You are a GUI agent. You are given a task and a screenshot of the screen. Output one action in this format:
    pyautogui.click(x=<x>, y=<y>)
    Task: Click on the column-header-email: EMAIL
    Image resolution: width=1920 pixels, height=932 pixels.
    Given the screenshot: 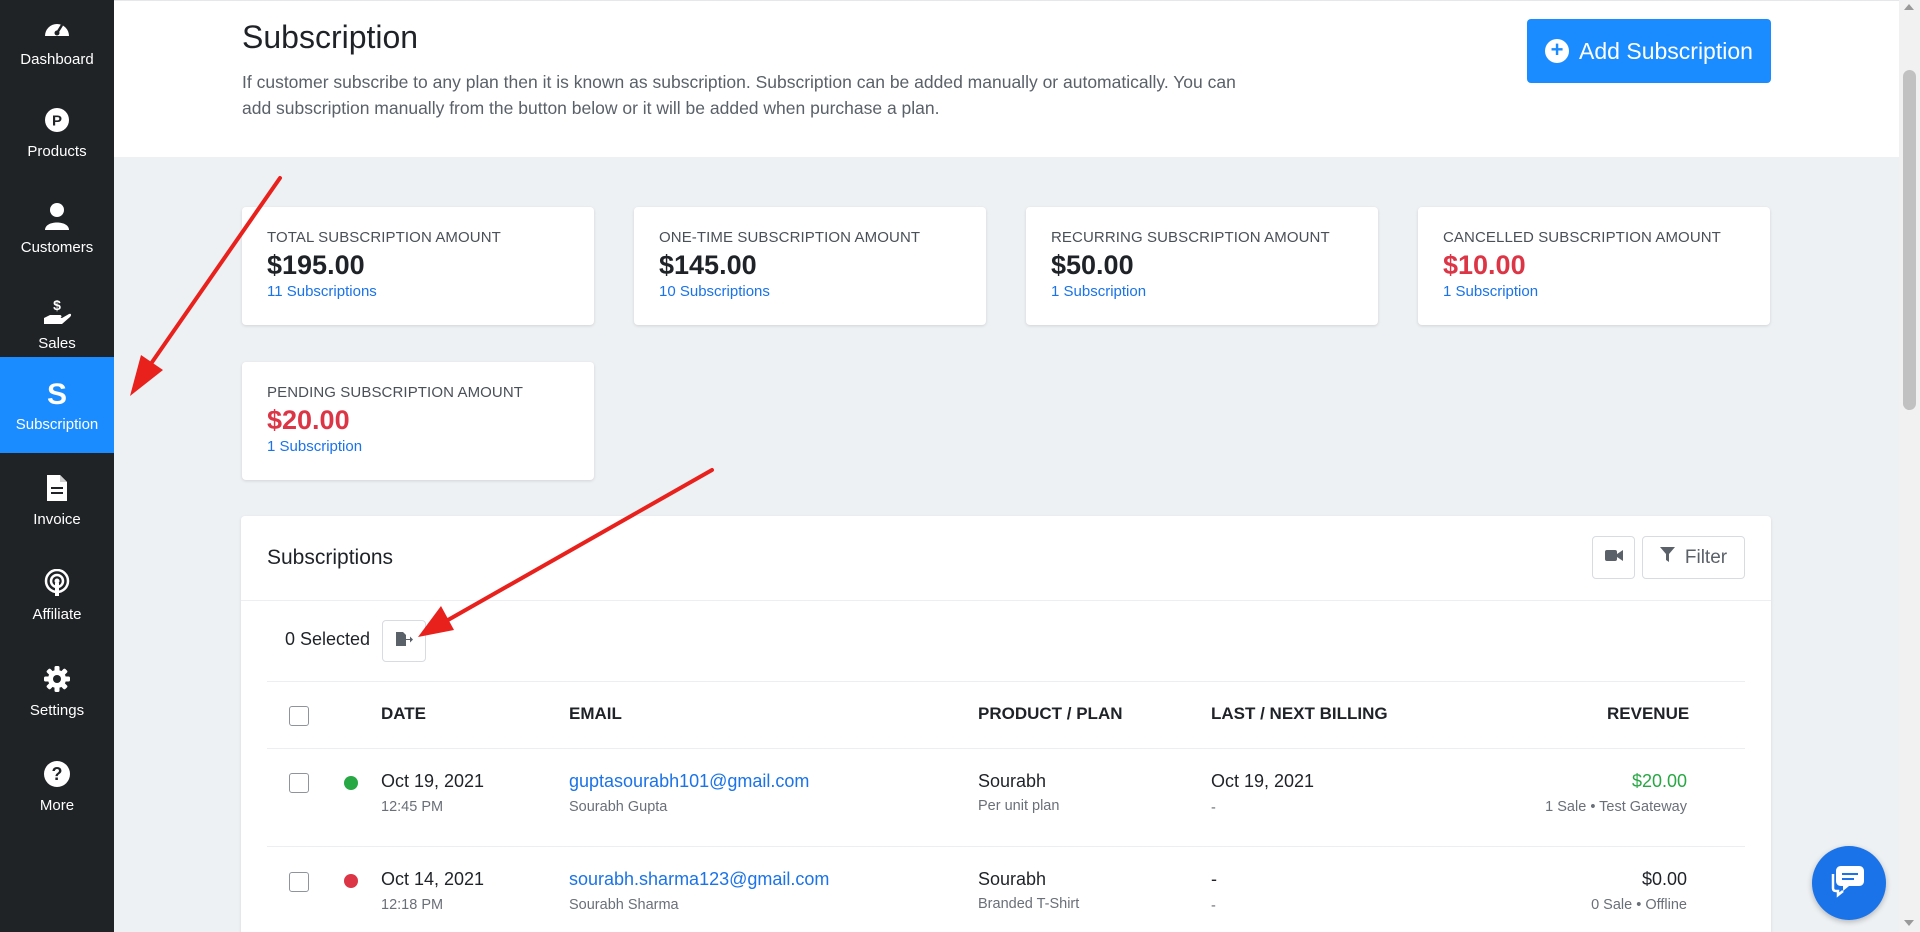 What is the action you would take?
    pyautogui.click(x=595, y=714)
    